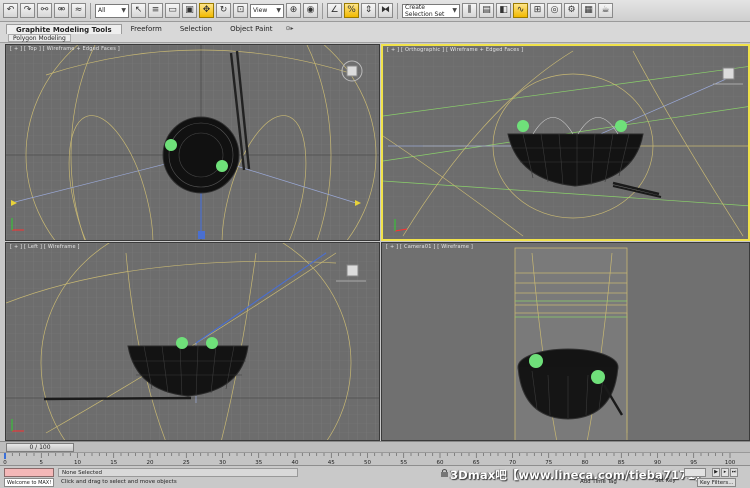  I want to click on current-frame-marker, so click(5, 456).